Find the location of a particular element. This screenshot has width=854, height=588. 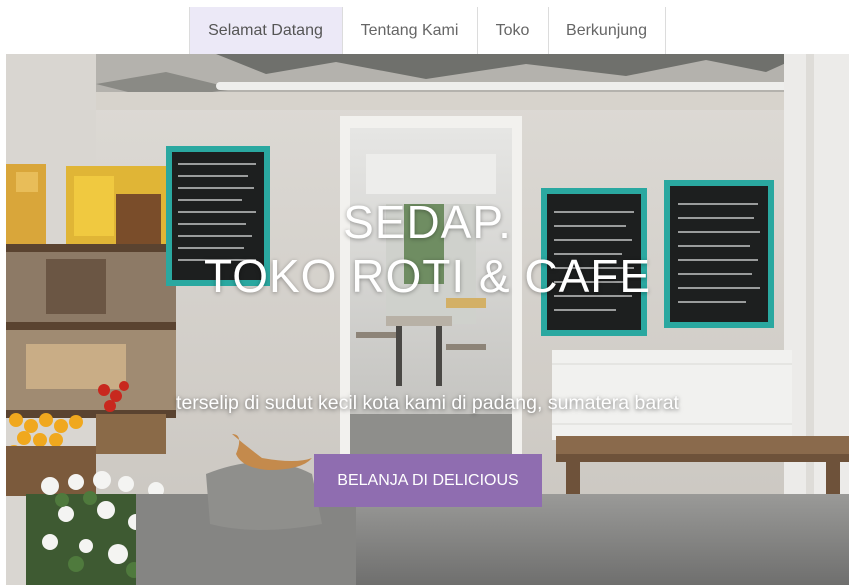

nav-item-tentang-kami: Tentang Kami is located at coordinates (410, 30).